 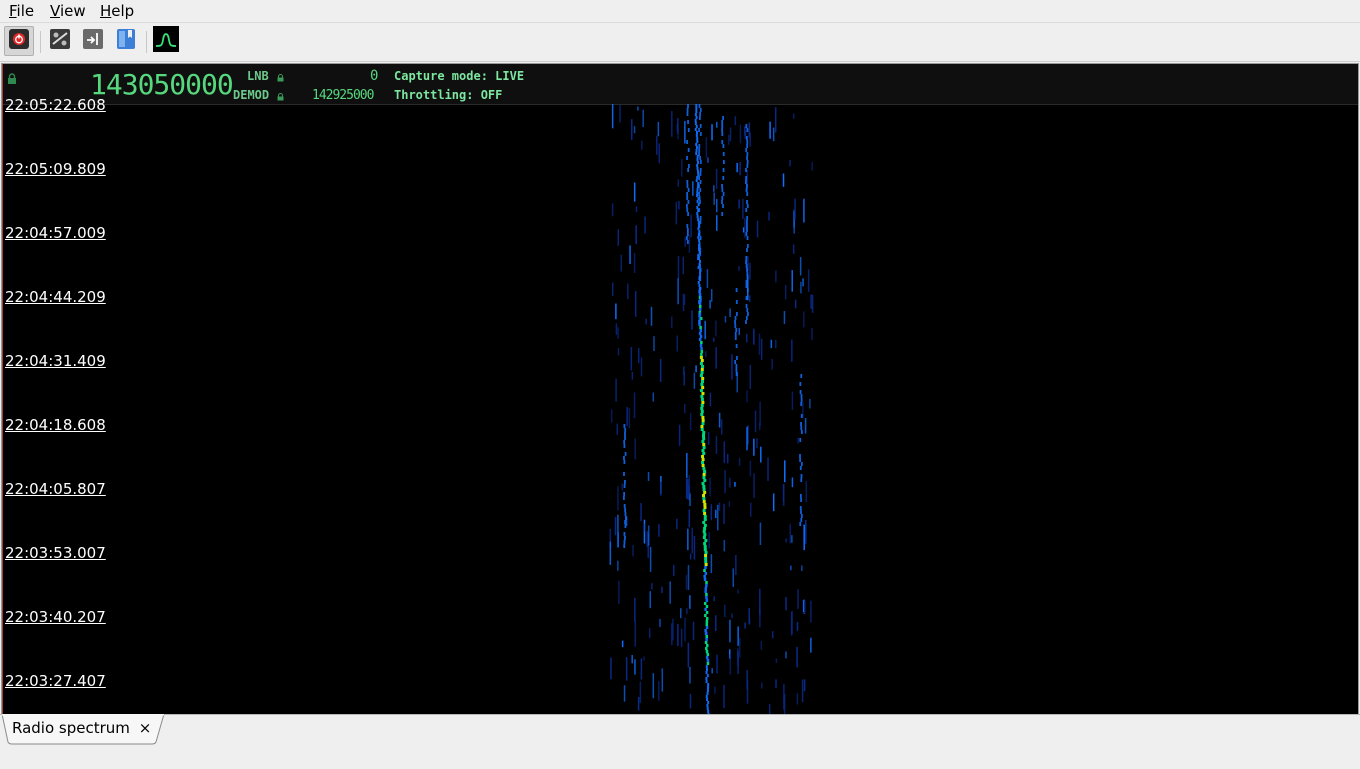 I want to click on close-icon: ×, so click(x=145, y=728).